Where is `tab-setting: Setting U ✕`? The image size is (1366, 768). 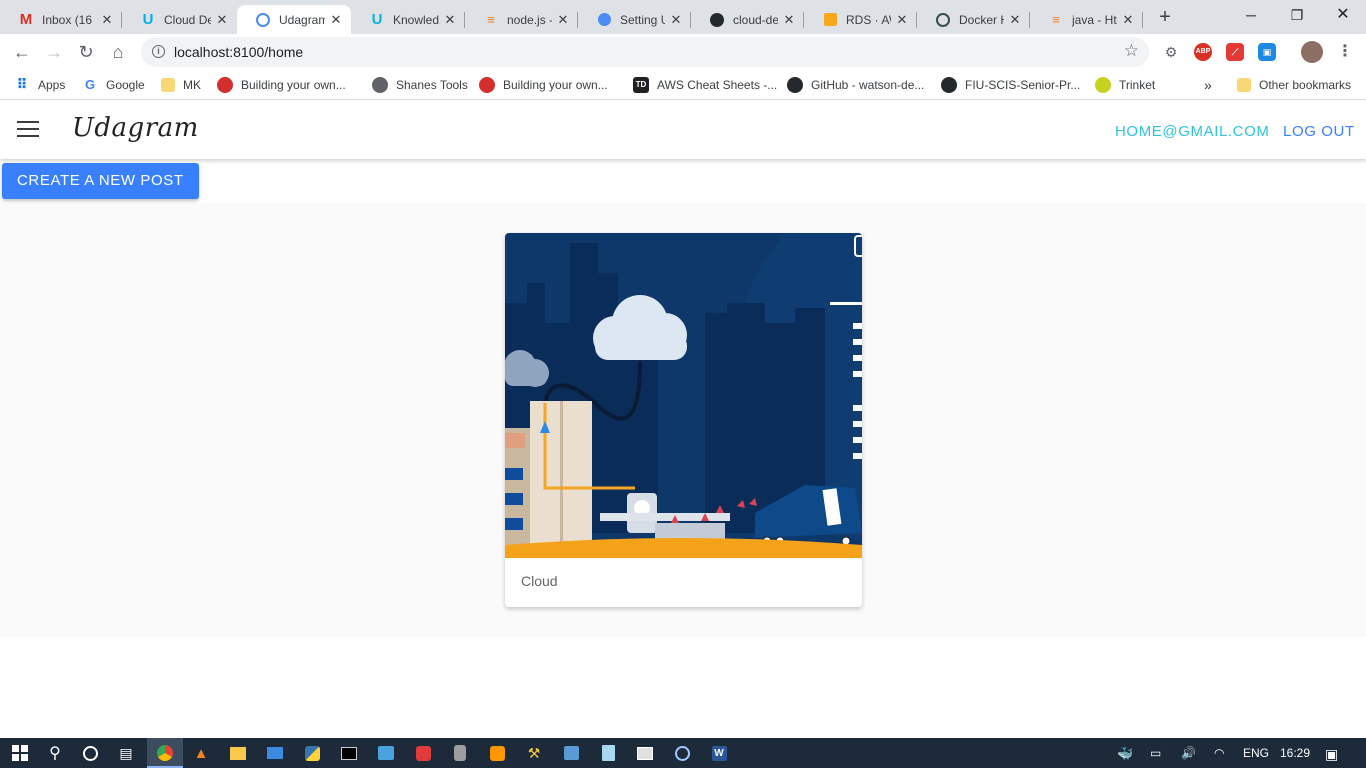
tab-setting: Setting U ✕ is located at coordinates (634, 19).